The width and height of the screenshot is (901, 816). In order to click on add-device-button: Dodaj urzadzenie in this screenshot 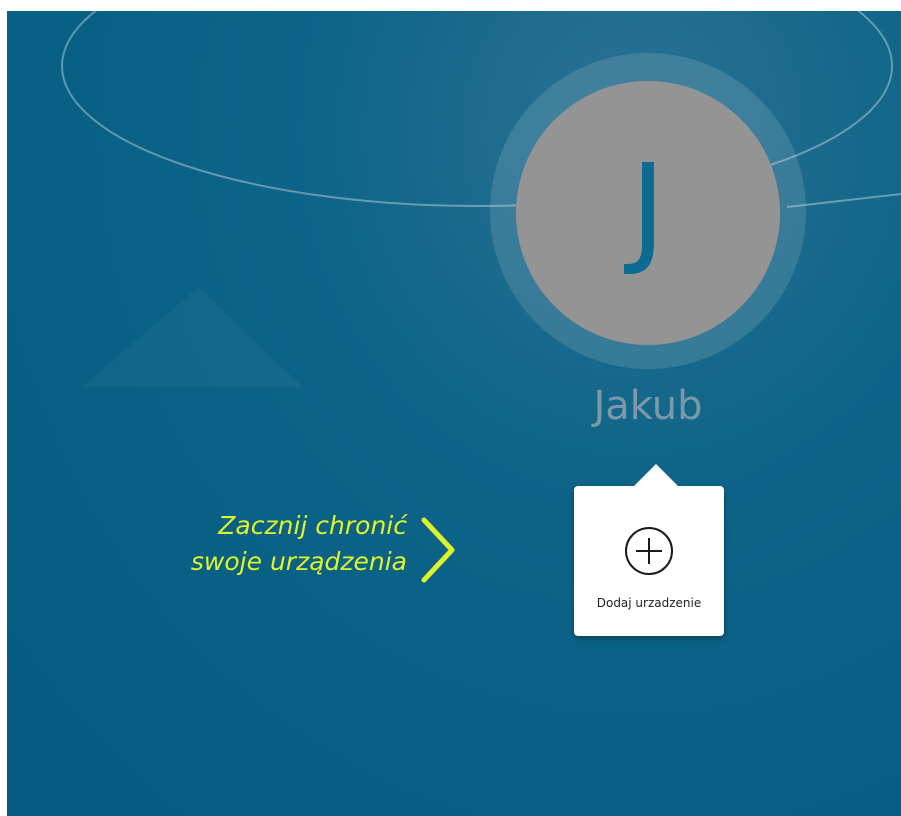, I will do `click(649, 550)`.